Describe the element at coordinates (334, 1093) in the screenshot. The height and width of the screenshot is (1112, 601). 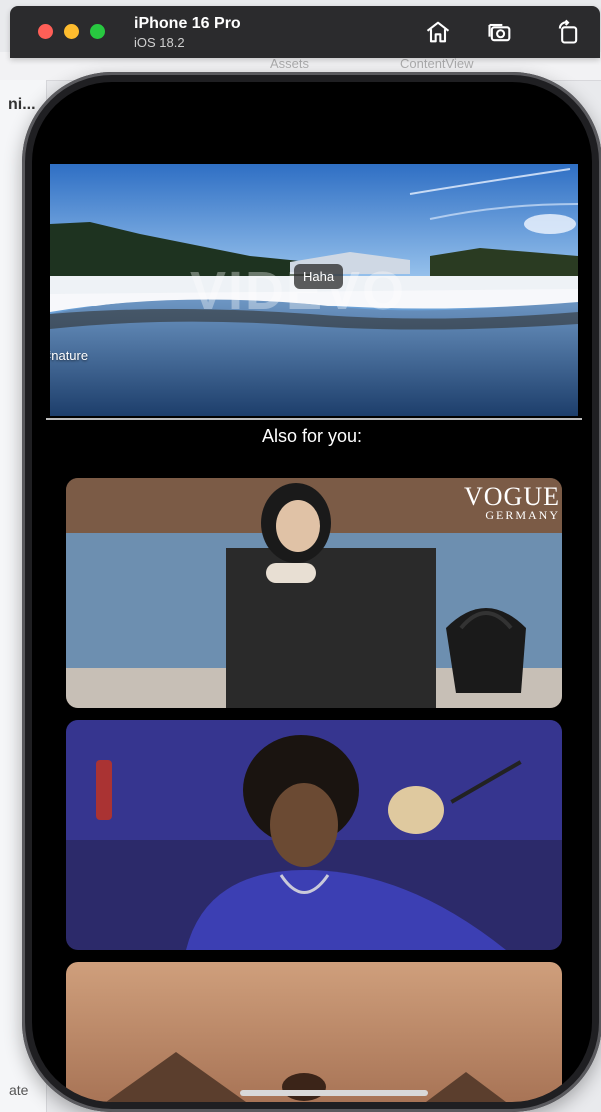
I see `home-indicator` at that location.